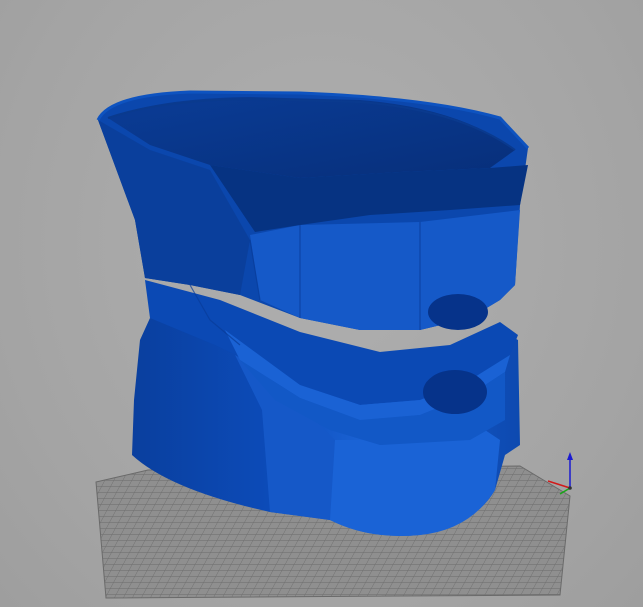 The height and width of the screenshot is (607, 643). Describe the element at coordinates (570, 488) in the screenshot. I see `axes-origin-icon` at that location.